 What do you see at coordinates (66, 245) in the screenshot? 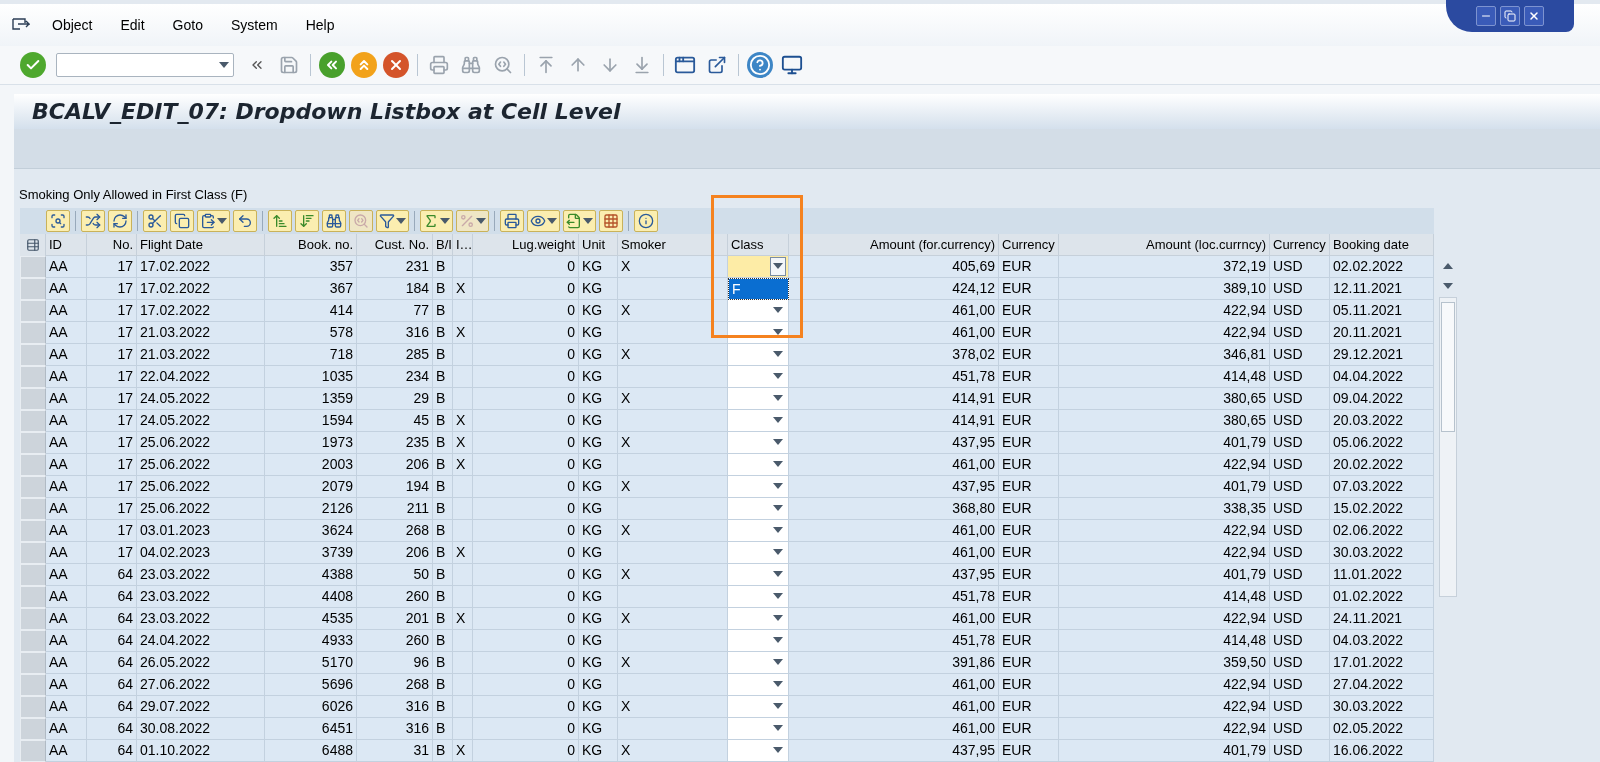
I see `column-header: ID` at bounding box center [66, 245].